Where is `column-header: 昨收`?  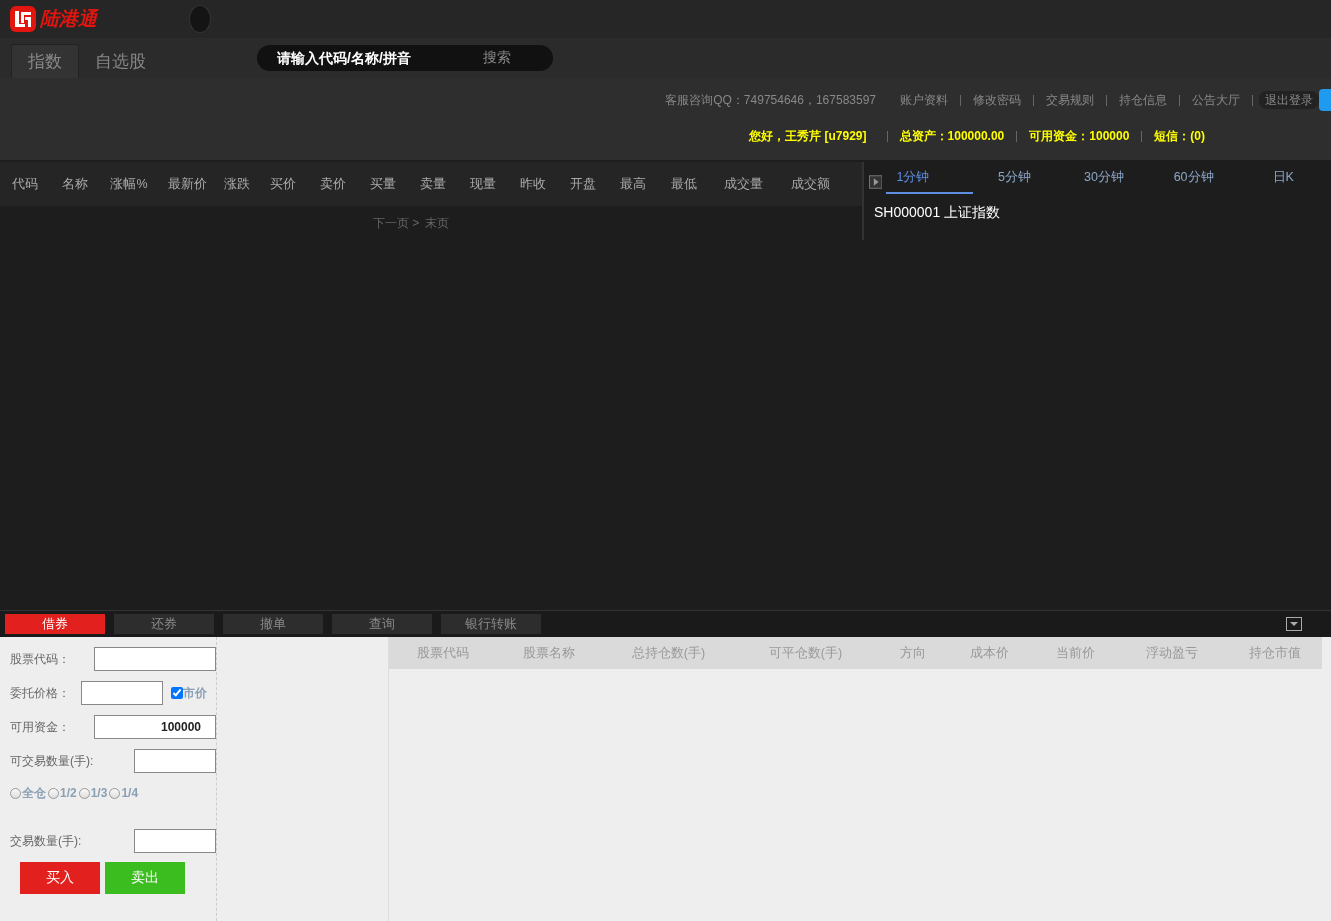
column-header: 昨收 is located at coordinates (533, 184).